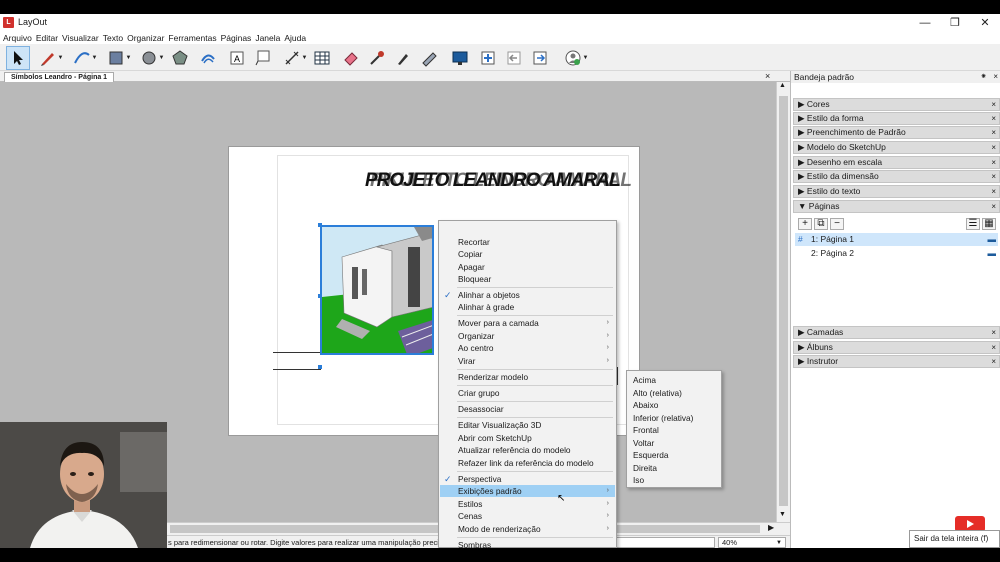 The height and width of the screenshot is (562, 1000). Describe the element at coordinates (527, 463) in the screenshot. I see `context-menu-item: Refazer link da referência do modelo` at that location.